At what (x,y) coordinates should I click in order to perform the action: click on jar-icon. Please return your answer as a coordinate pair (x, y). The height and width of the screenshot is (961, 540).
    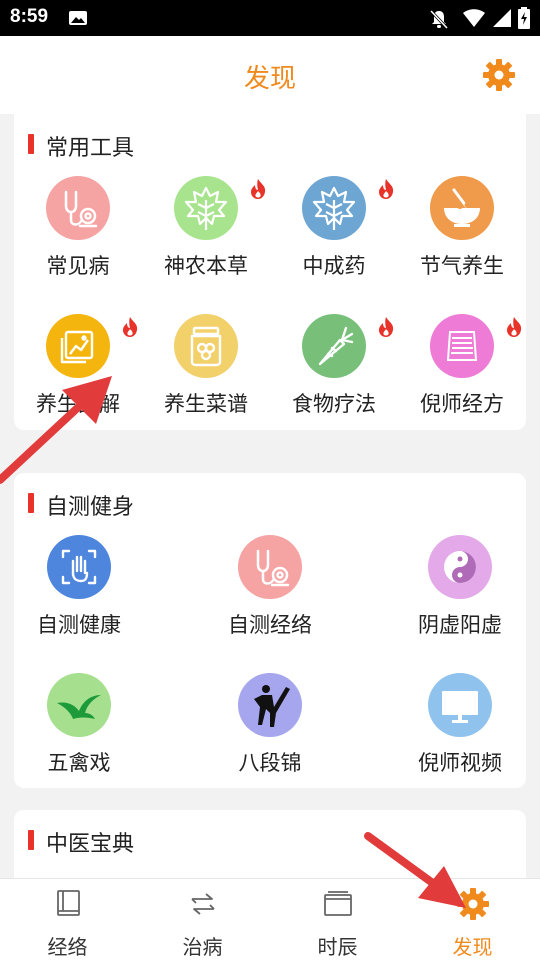
    Looking at the image, I should click on (206, 346).